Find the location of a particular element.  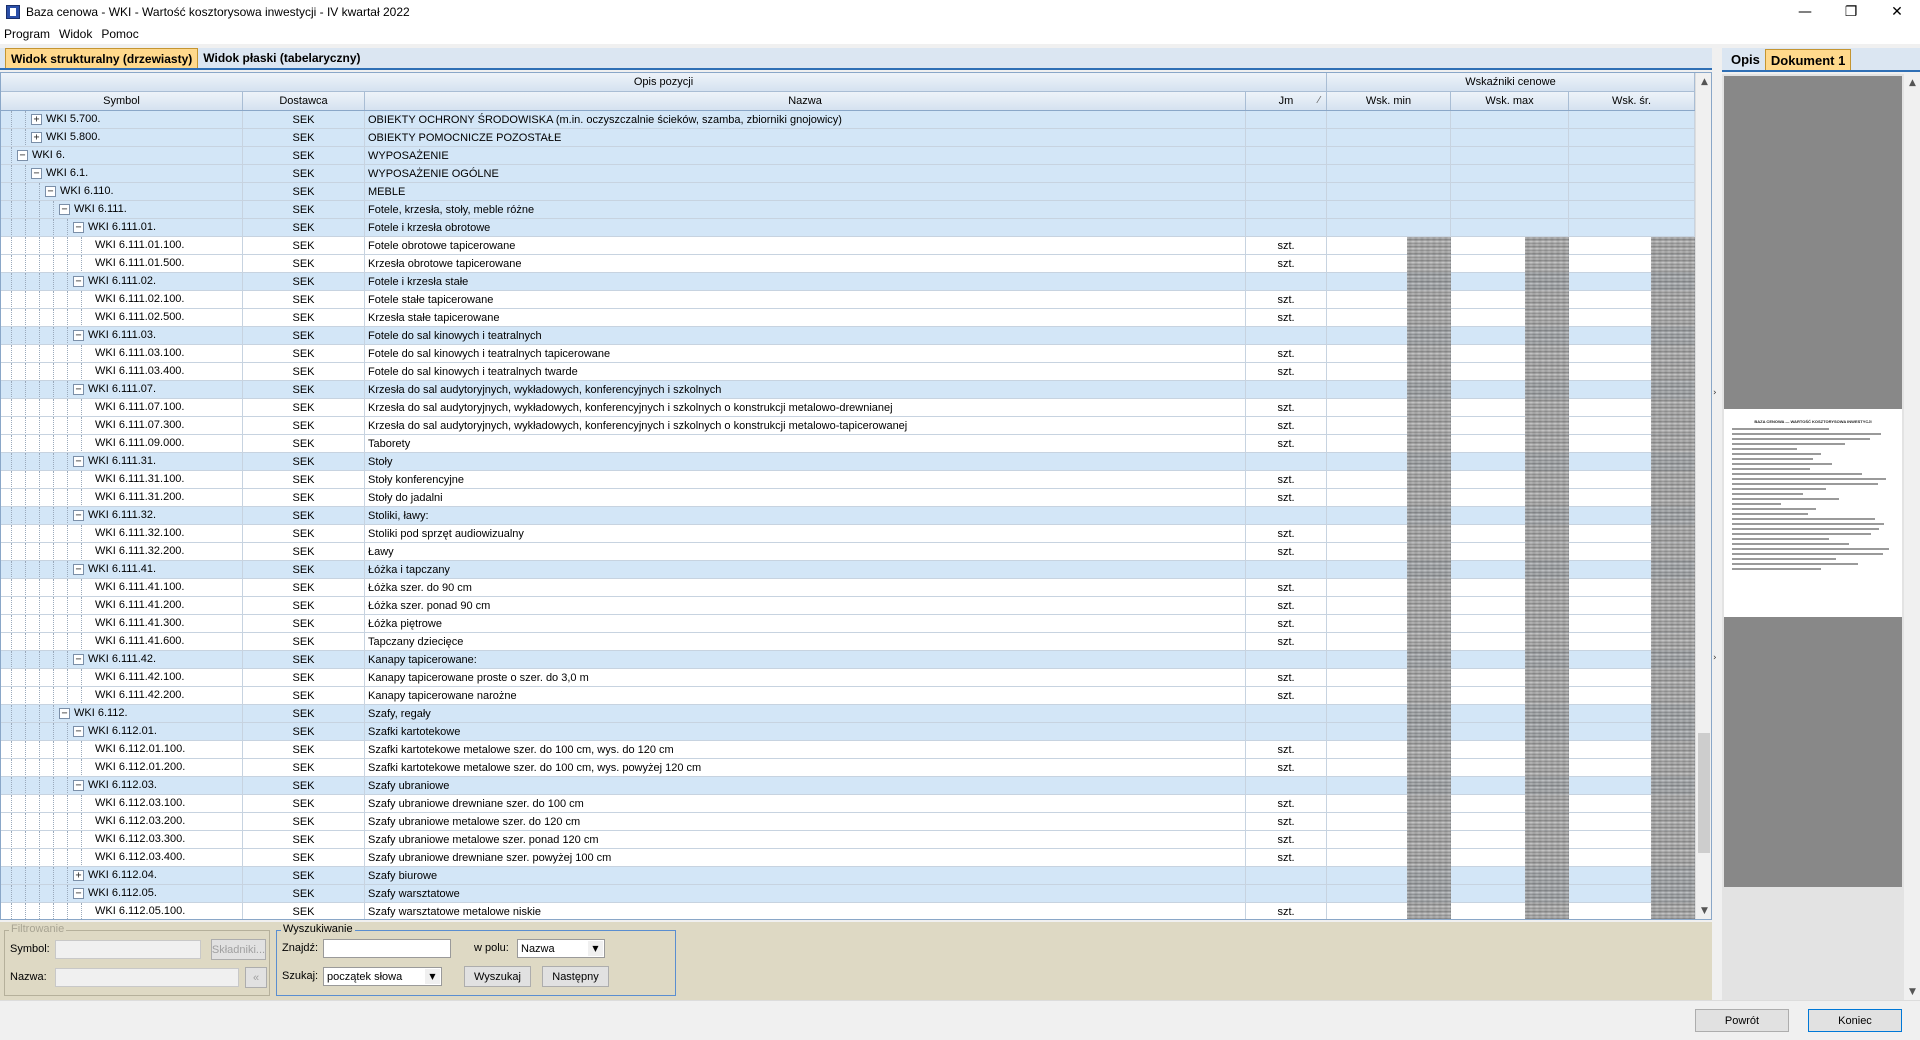

column-header-symbol: Symbol is located at coordinates (122, 101).